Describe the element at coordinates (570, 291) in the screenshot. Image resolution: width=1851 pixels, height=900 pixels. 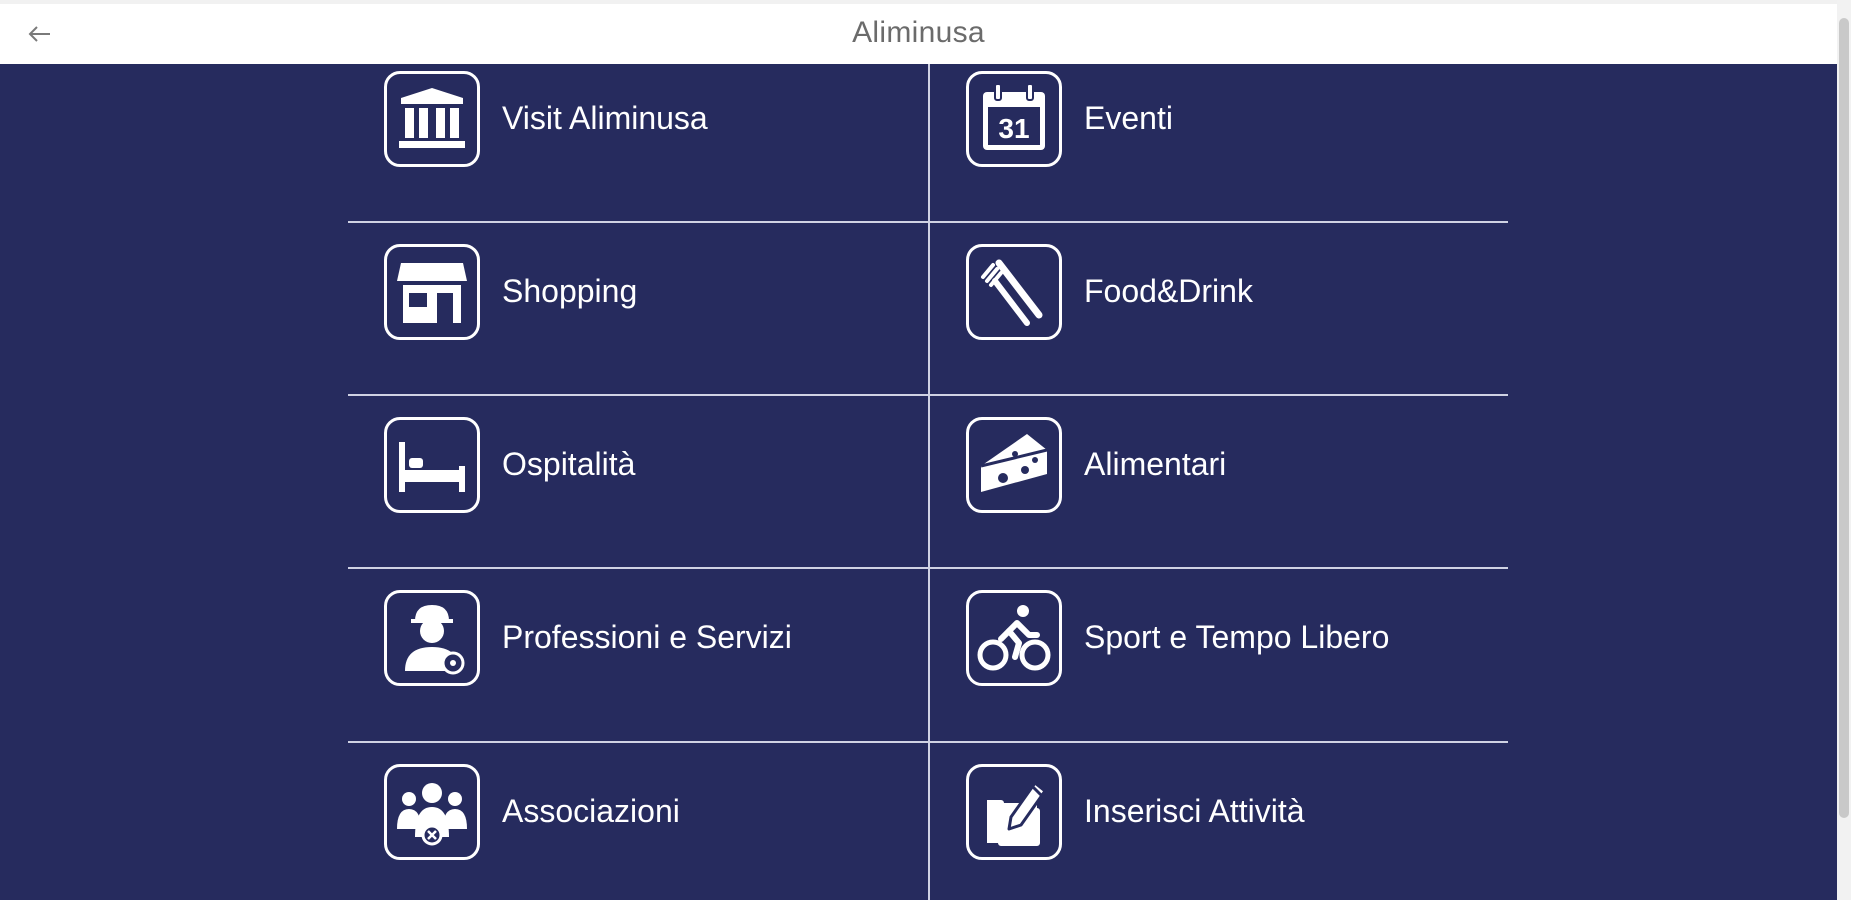
I see `menu-item-label: Shopping` at that location.